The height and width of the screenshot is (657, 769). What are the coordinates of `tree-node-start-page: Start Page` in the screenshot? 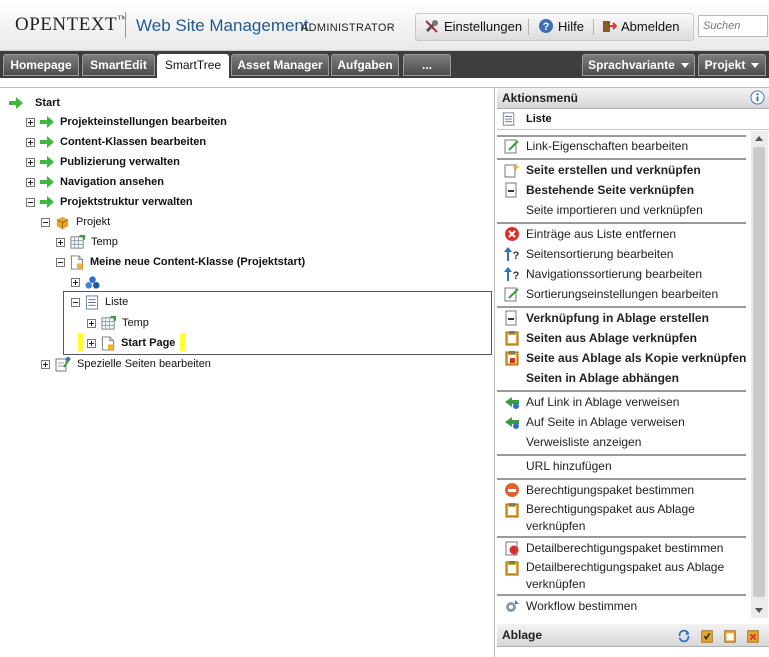 It's located at (131, 343).